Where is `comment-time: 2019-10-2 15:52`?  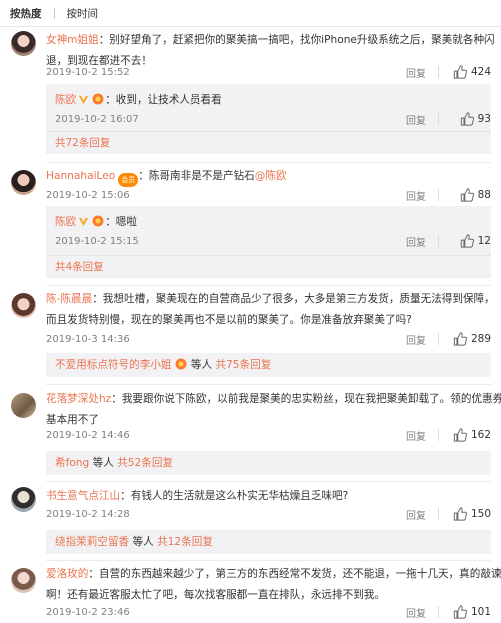 comment-time: 2019-10-2 15:52 is located at coordinates (88, 72).